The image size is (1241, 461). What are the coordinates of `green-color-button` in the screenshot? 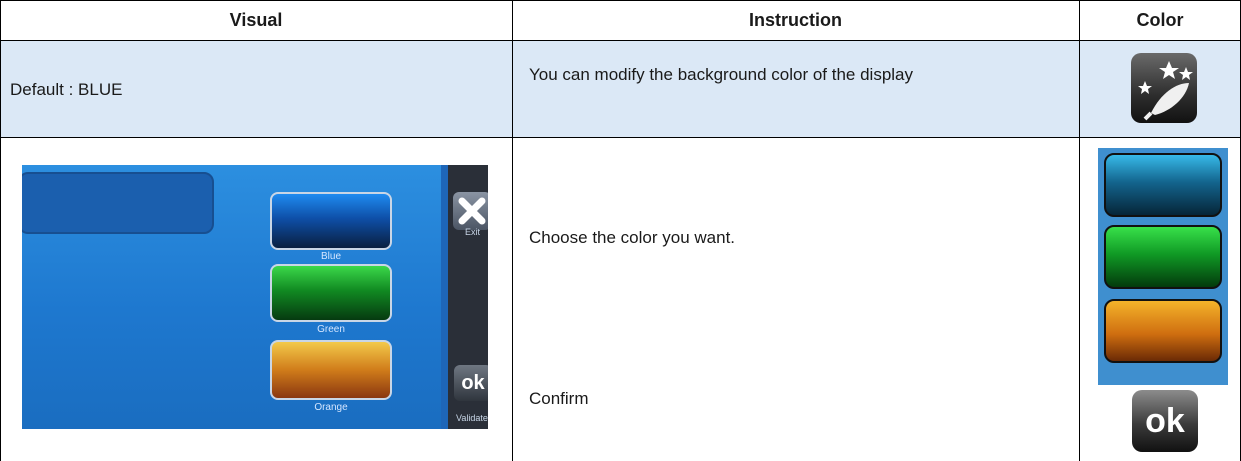 It's located at (1163, 257).